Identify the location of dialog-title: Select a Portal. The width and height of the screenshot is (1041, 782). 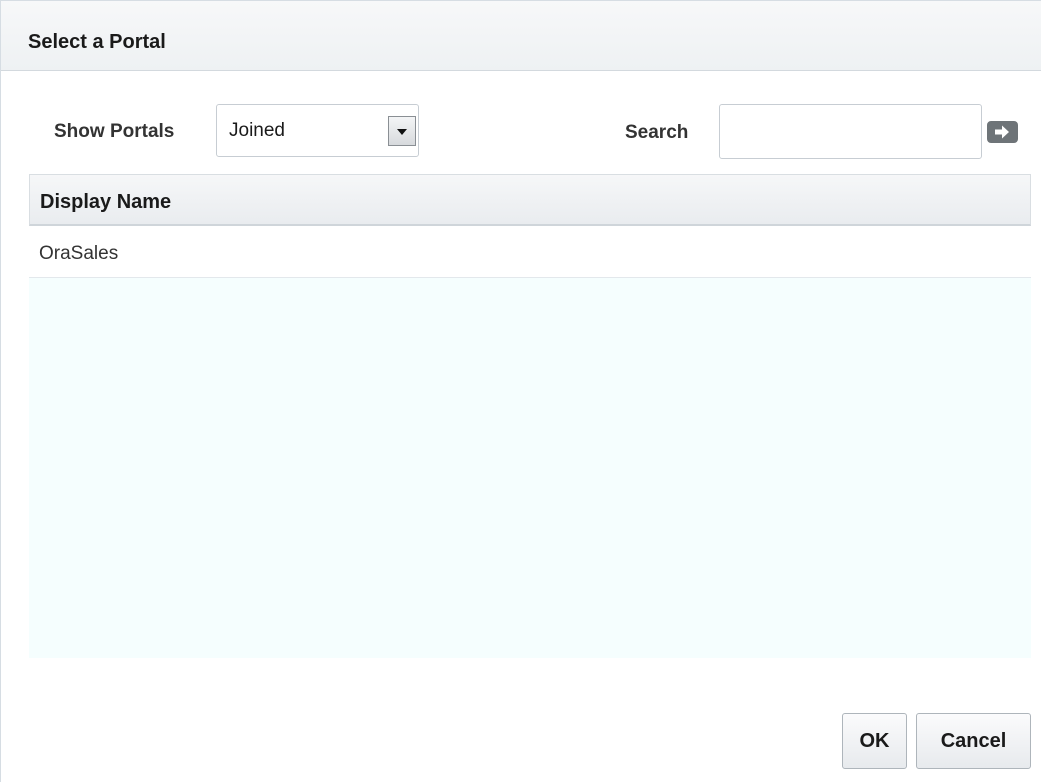
(97, 42).